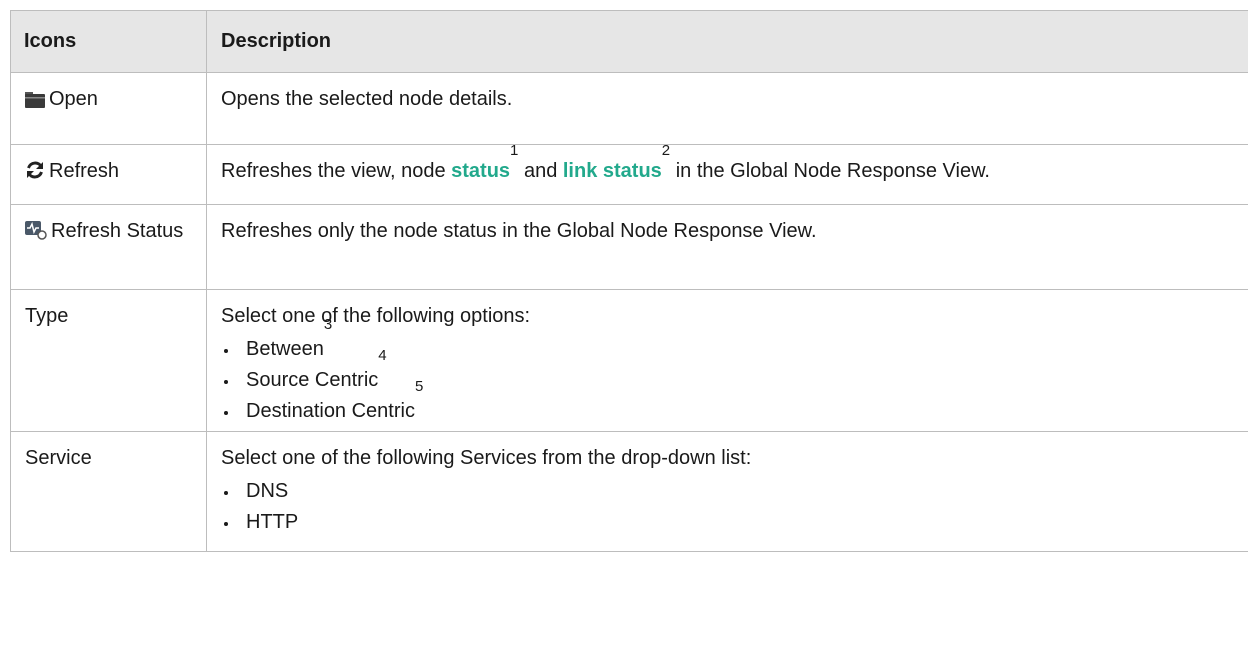  Describe the element at coordinates (336, 171) in the screenshot. I see `description-text: Refreshes the view, node` at that location.